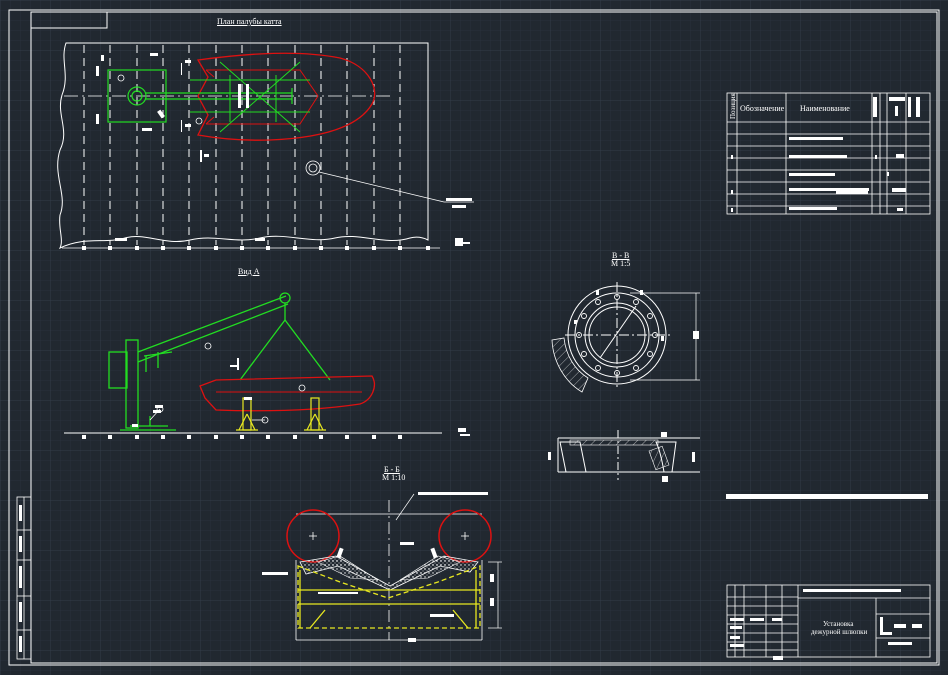 The width and height of the screenshot is (948, 675). What do you see at coordinates (733, 106) in the screenshot?
I see `spec-col-position: Позиция` at bounding box center [733, 106].